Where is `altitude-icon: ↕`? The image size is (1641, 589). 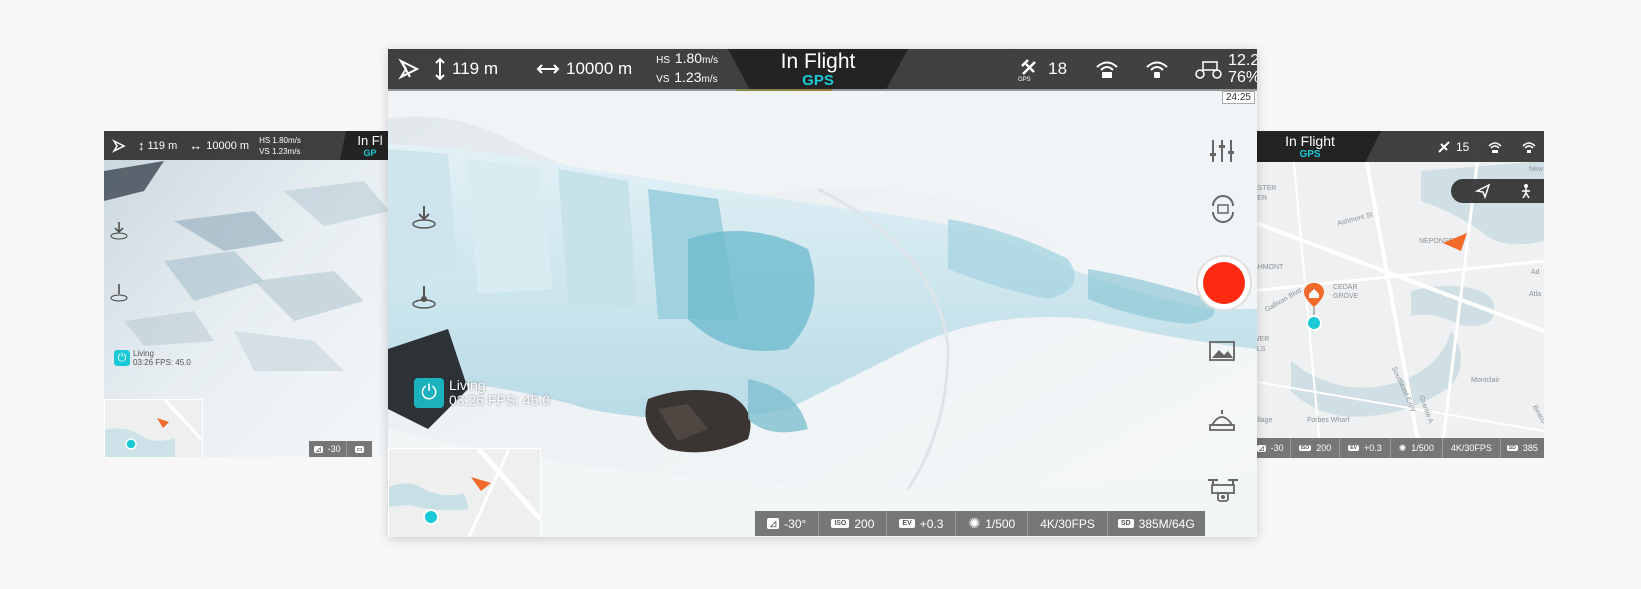
altitude-icon: ↕ is located at coordinates (141, 145).